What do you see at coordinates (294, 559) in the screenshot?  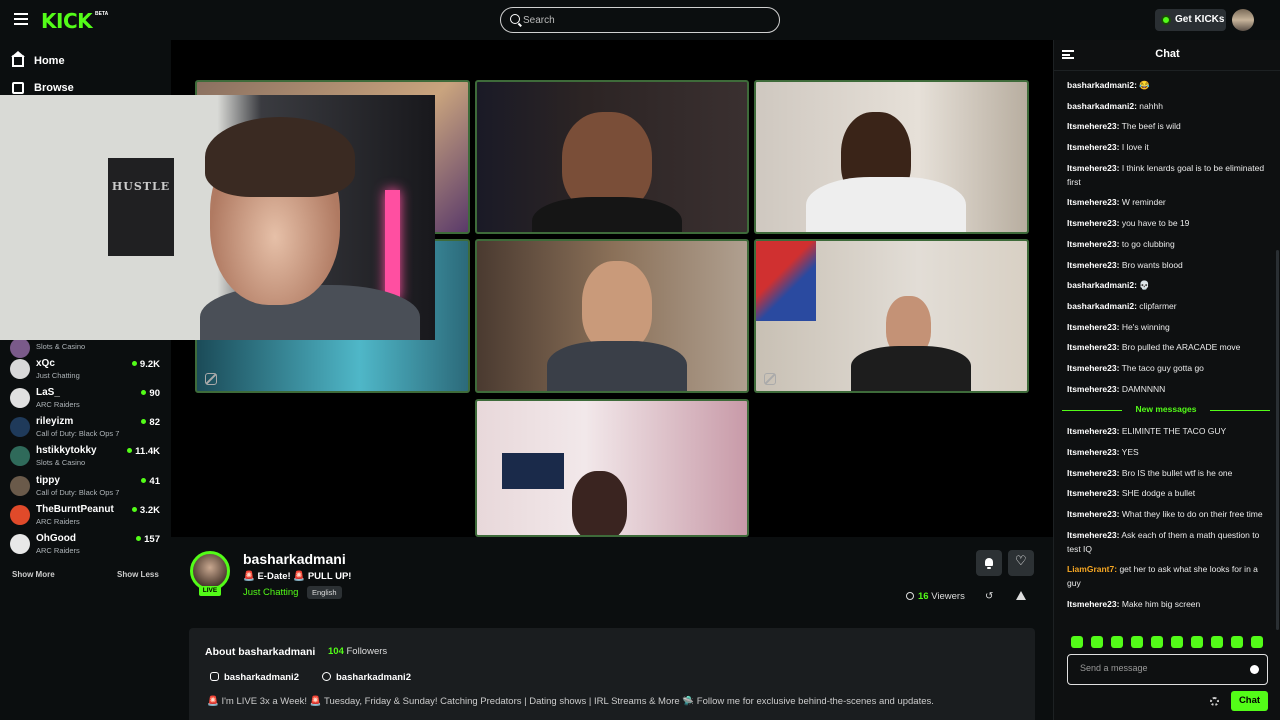 I see `streamer-name: basharkadmani` at bounding box center [294, 559].